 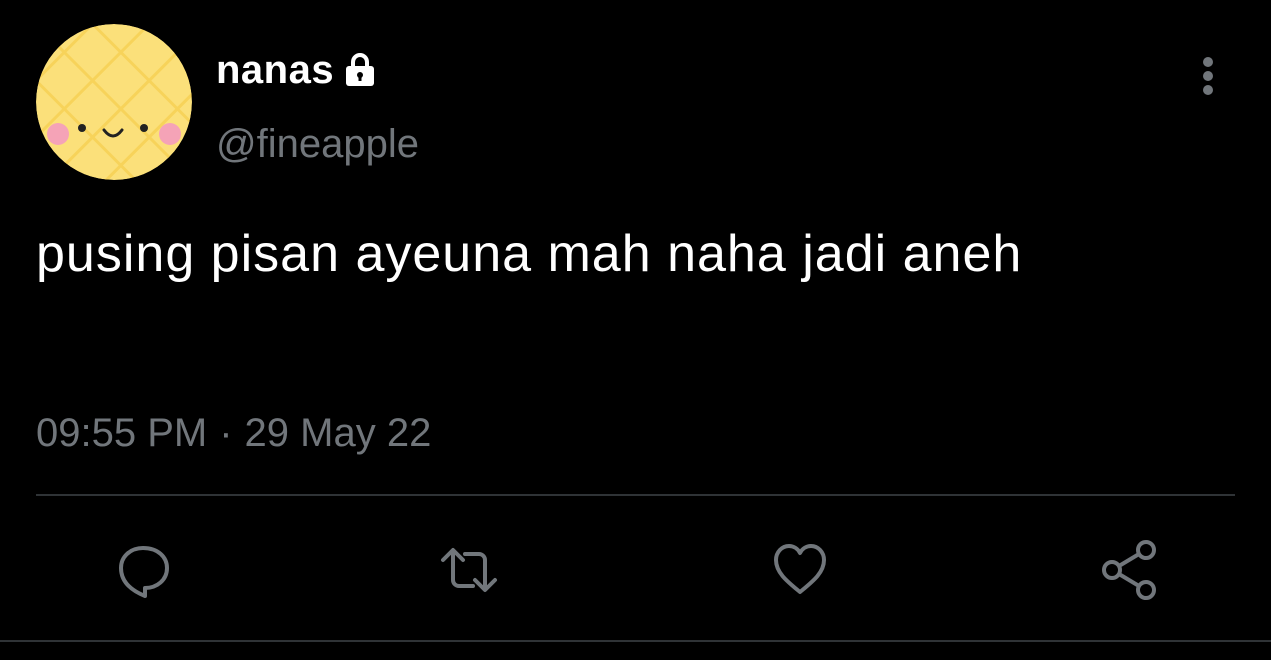 I want to click on tweet-text: pusing pisan ayeuna mah naha jadi aneh, so click(x=529, y=254).